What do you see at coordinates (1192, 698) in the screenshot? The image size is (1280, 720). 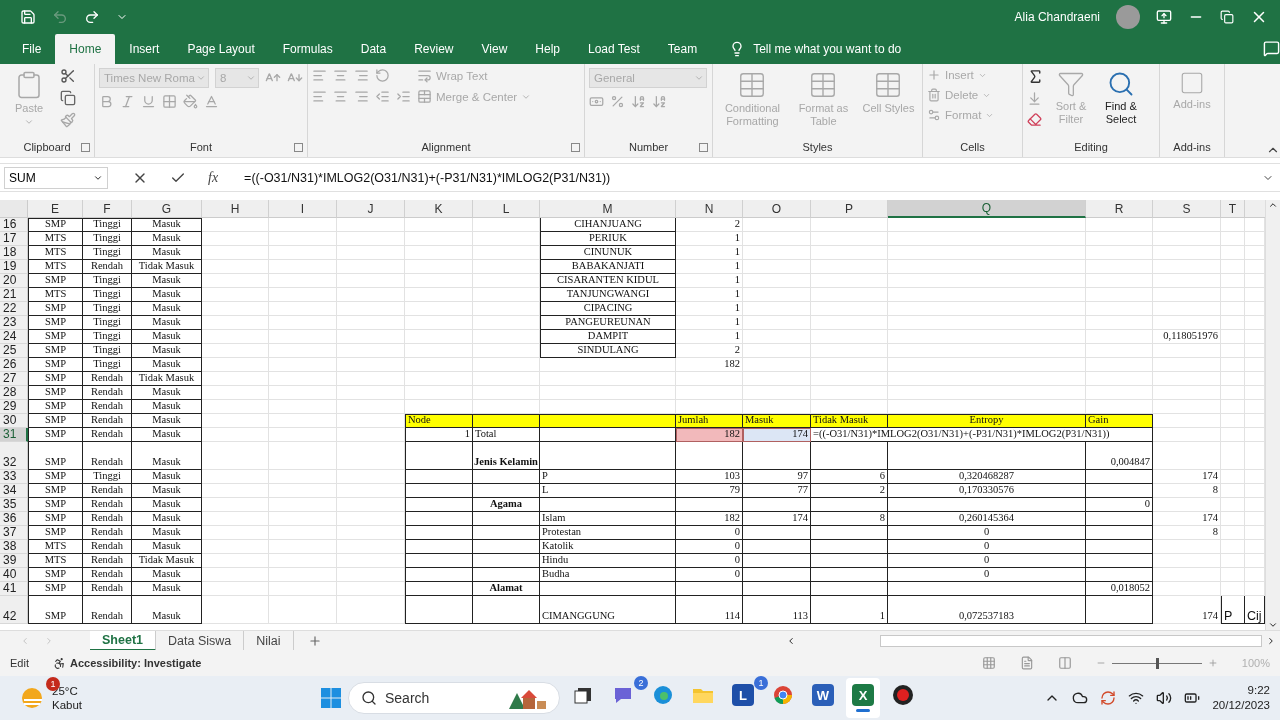 I see `battery-icon` at bounding box center [1192, 698].